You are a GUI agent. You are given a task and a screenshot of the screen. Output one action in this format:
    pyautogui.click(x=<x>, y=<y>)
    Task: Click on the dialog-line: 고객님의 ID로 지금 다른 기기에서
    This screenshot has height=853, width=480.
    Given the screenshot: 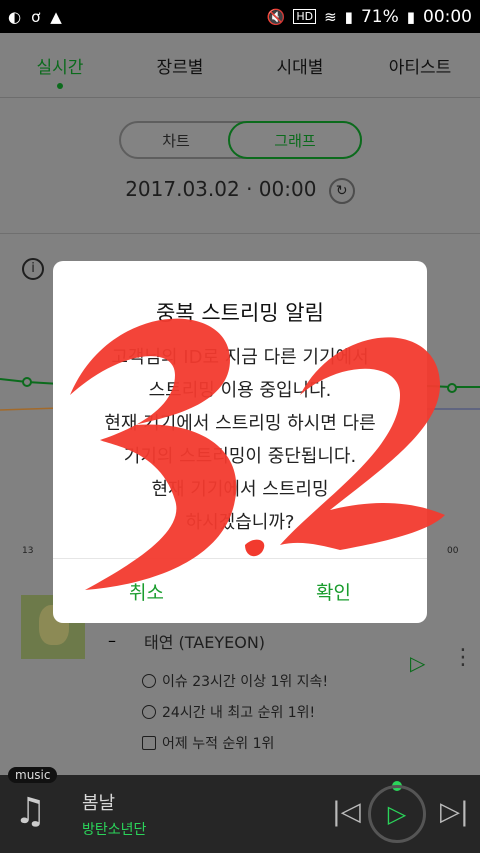 What is the action you would take?
    pyautogui.click(x=240, y=357)
    